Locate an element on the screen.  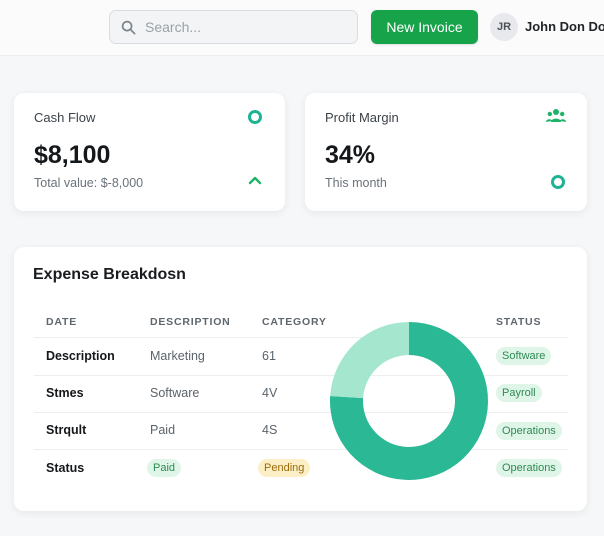
table-cell-category: 61 is located at coordinates (269, 356).